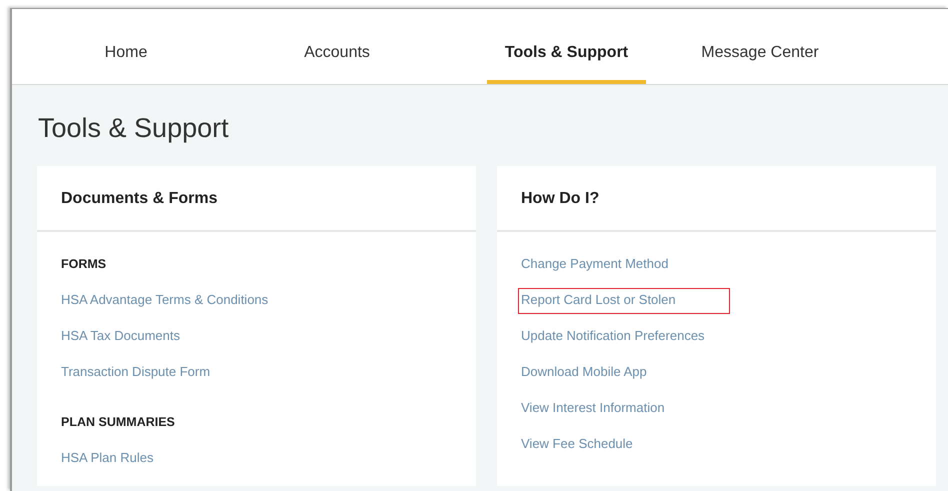  I want to click on link: HSA Tax Documents, so click(120, 336).